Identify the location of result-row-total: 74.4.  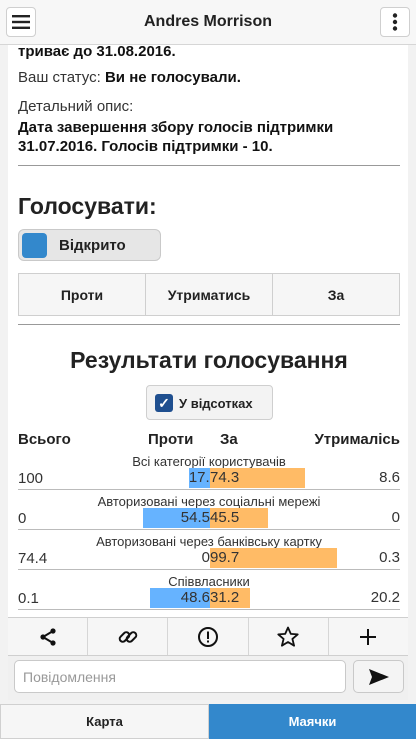
(33, 558).